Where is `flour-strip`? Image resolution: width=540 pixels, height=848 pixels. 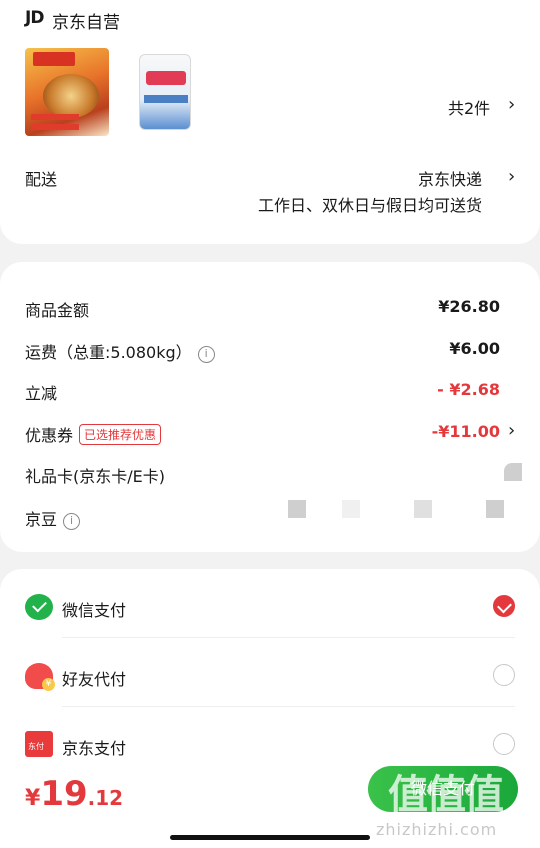 flour-strip is located at coordinates (166, 99).